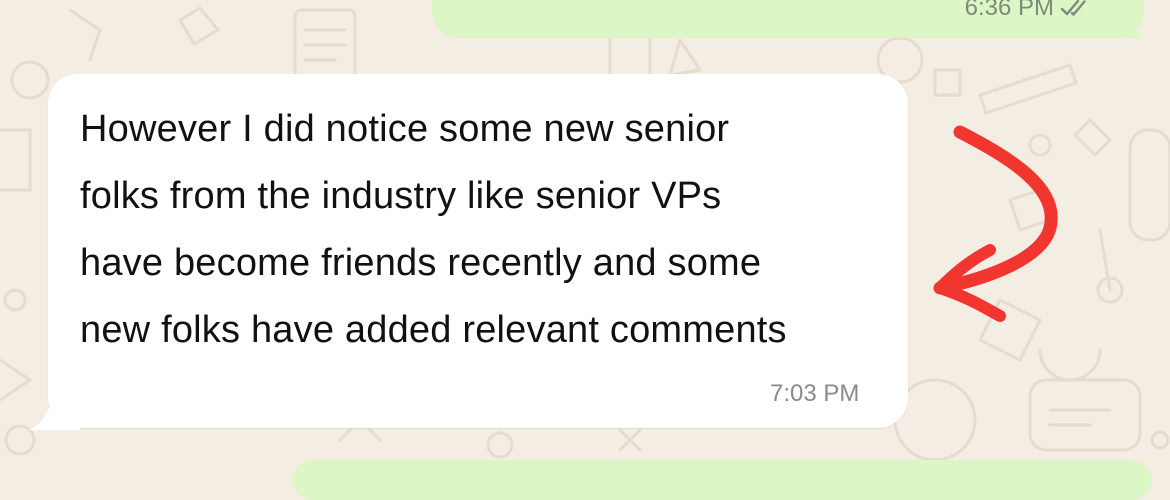  I want to click on outgoing-message-meta: 6:36 PM, so click(1027, 11).